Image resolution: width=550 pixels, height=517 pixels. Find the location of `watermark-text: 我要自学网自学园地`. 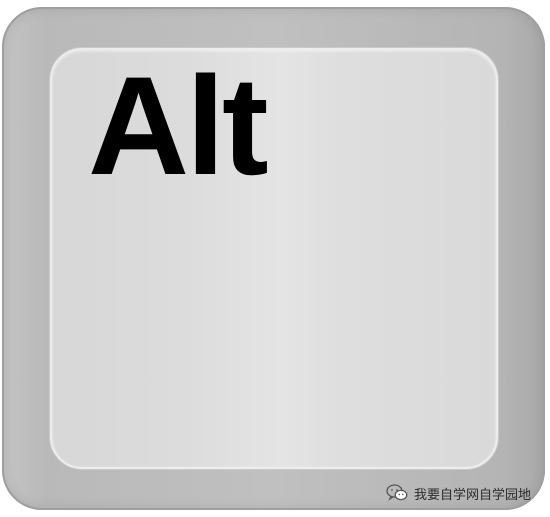

watermark-text: 我要自学网自学园地 is located at coordinates (473, 495).